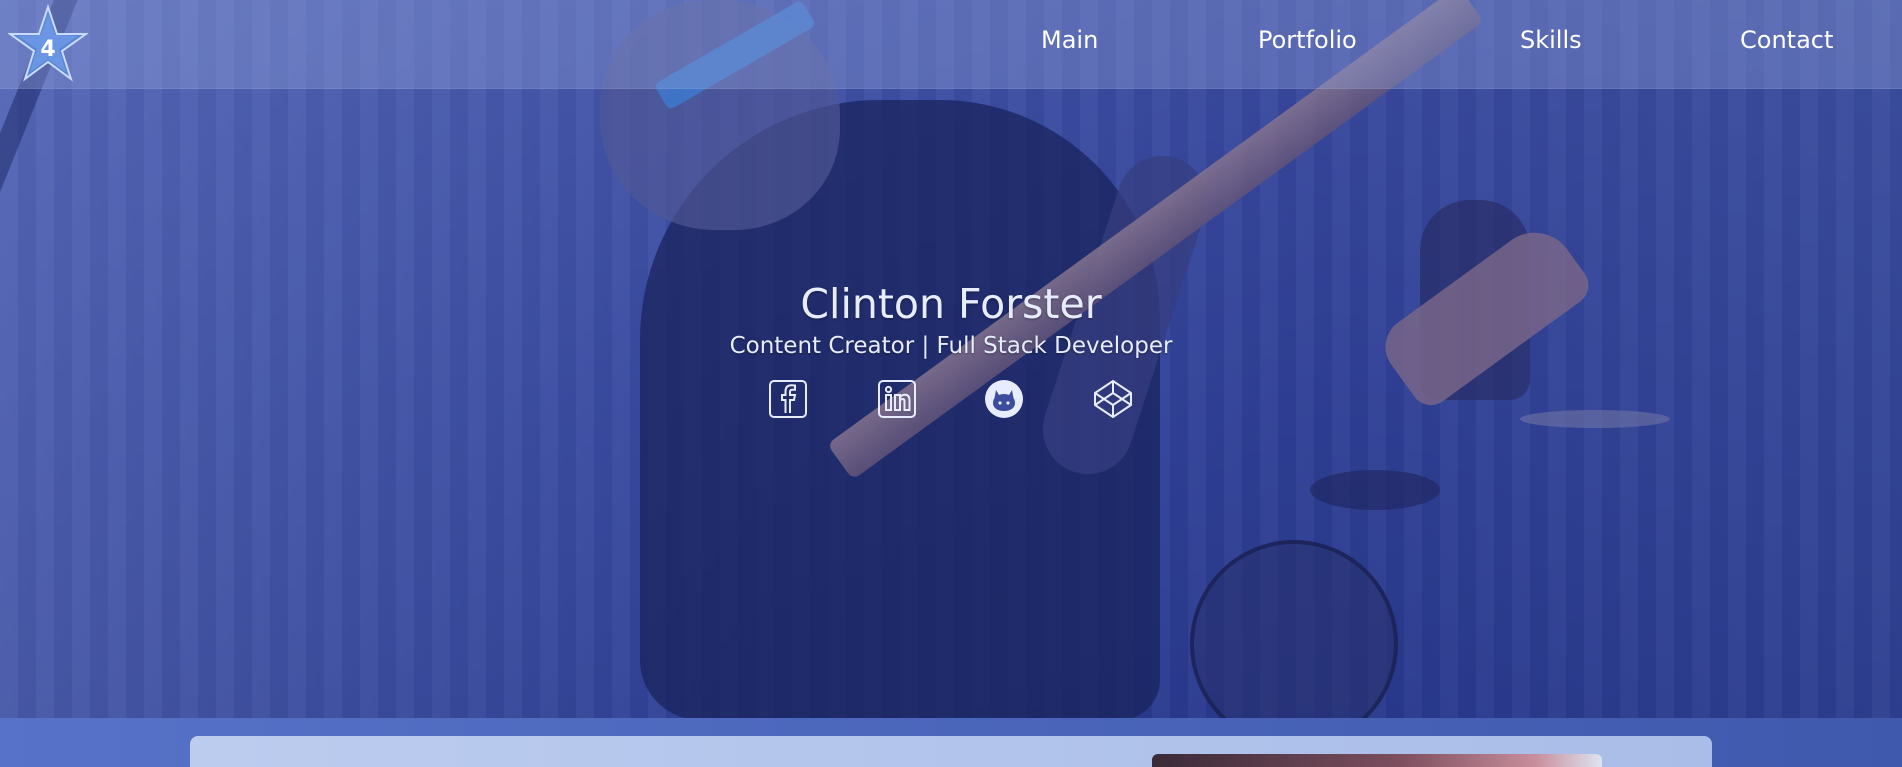 The width and height of the screenshot is (1902, 767). I want to click on facebook-icon, so click(788, 399).